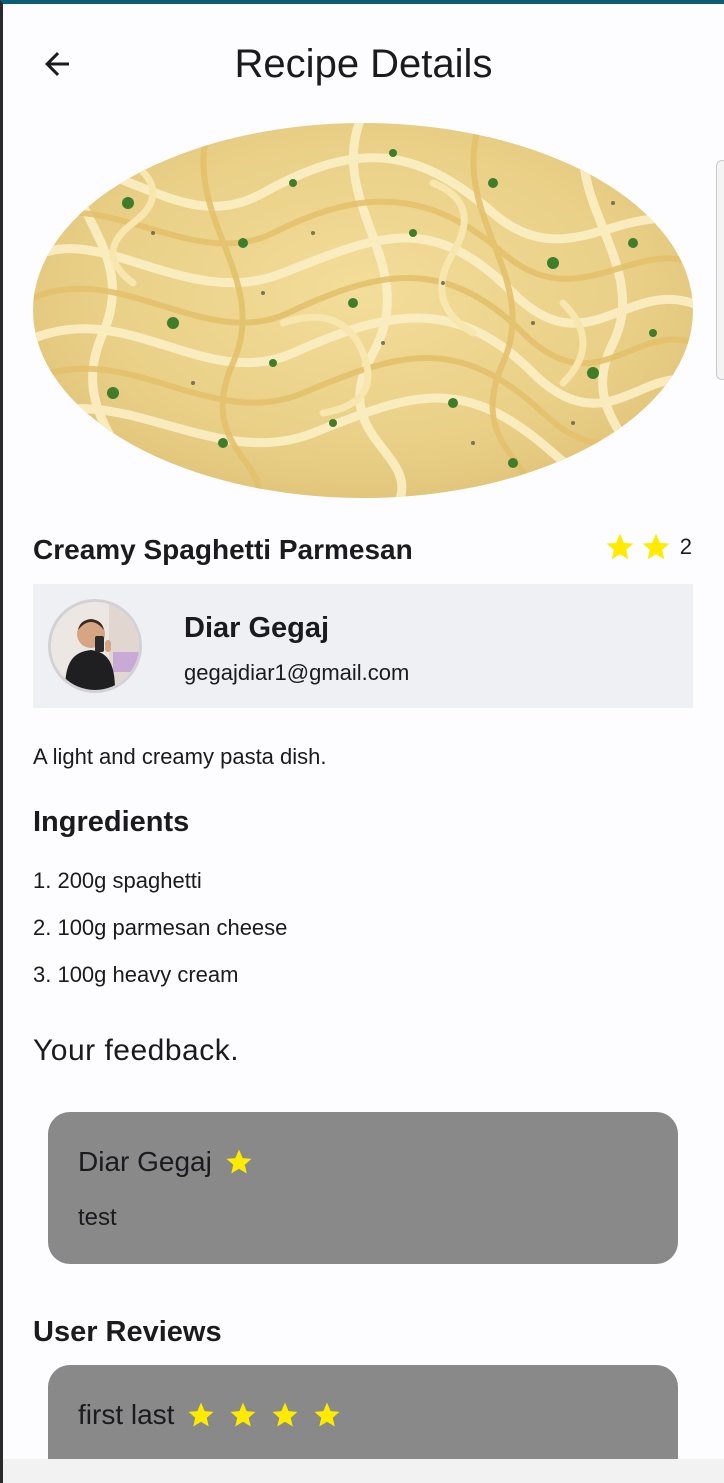  I want to click on recipe-rating: 2, so click(648, 547).